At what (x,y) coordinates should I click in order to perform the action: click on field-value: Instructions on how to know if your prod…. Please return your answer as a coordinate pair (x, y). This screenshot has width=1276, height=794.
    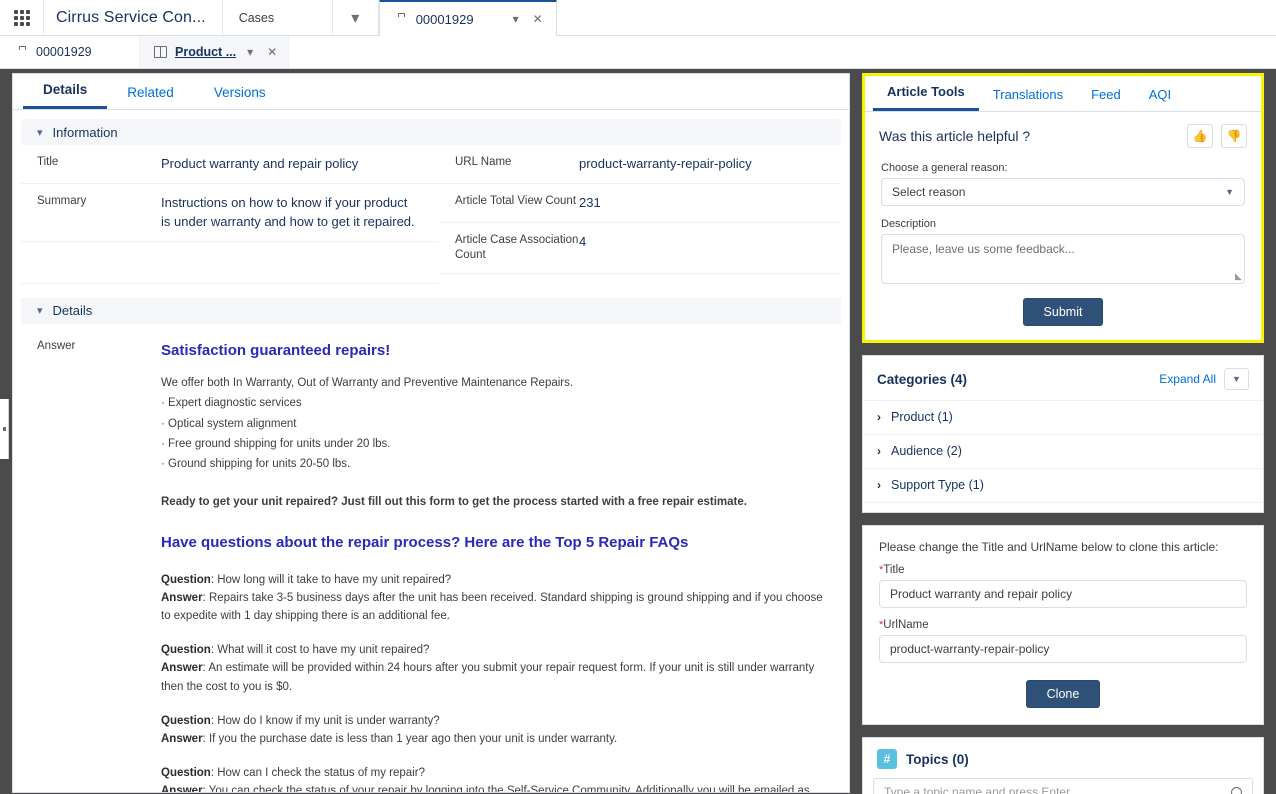
    Looking at the image, I should click on (288, 211).